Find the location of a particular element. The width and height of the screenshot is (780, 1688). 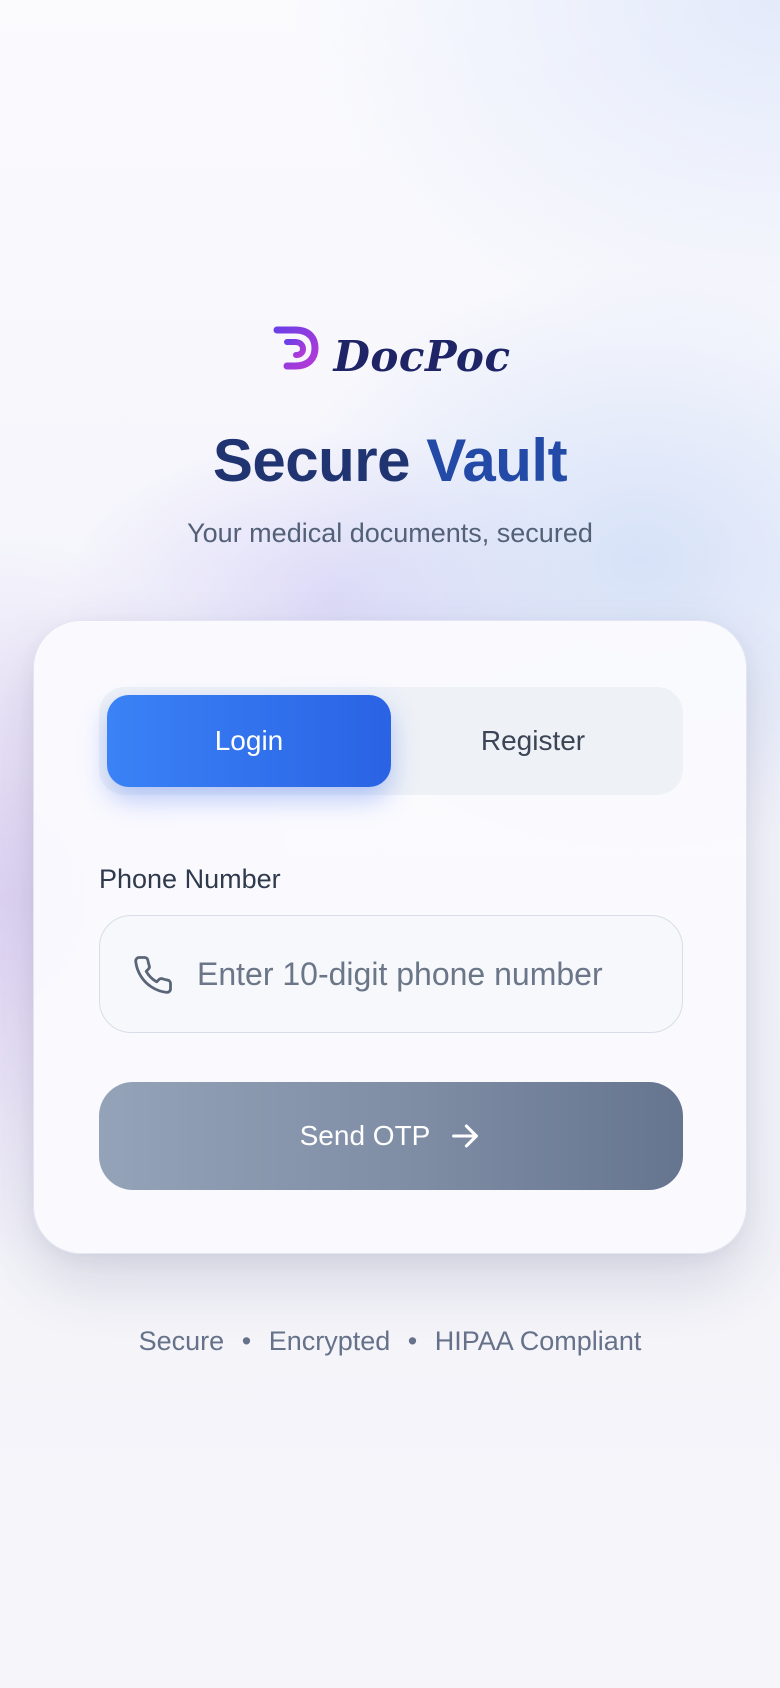

tab-login: Login is located at coordinates (249, 741).